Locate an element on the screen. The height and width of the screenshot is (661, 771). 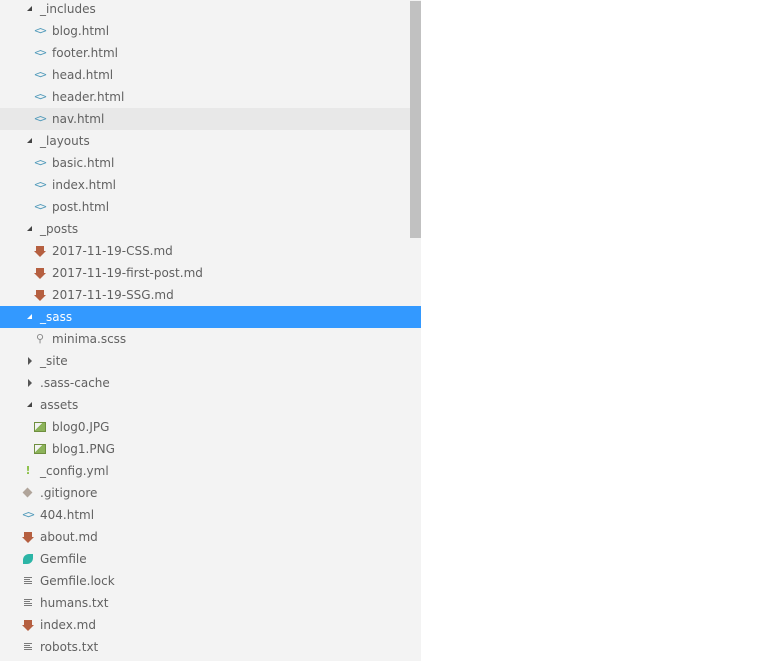
file-row: <> footer.html is located at coordinates (210, 53).